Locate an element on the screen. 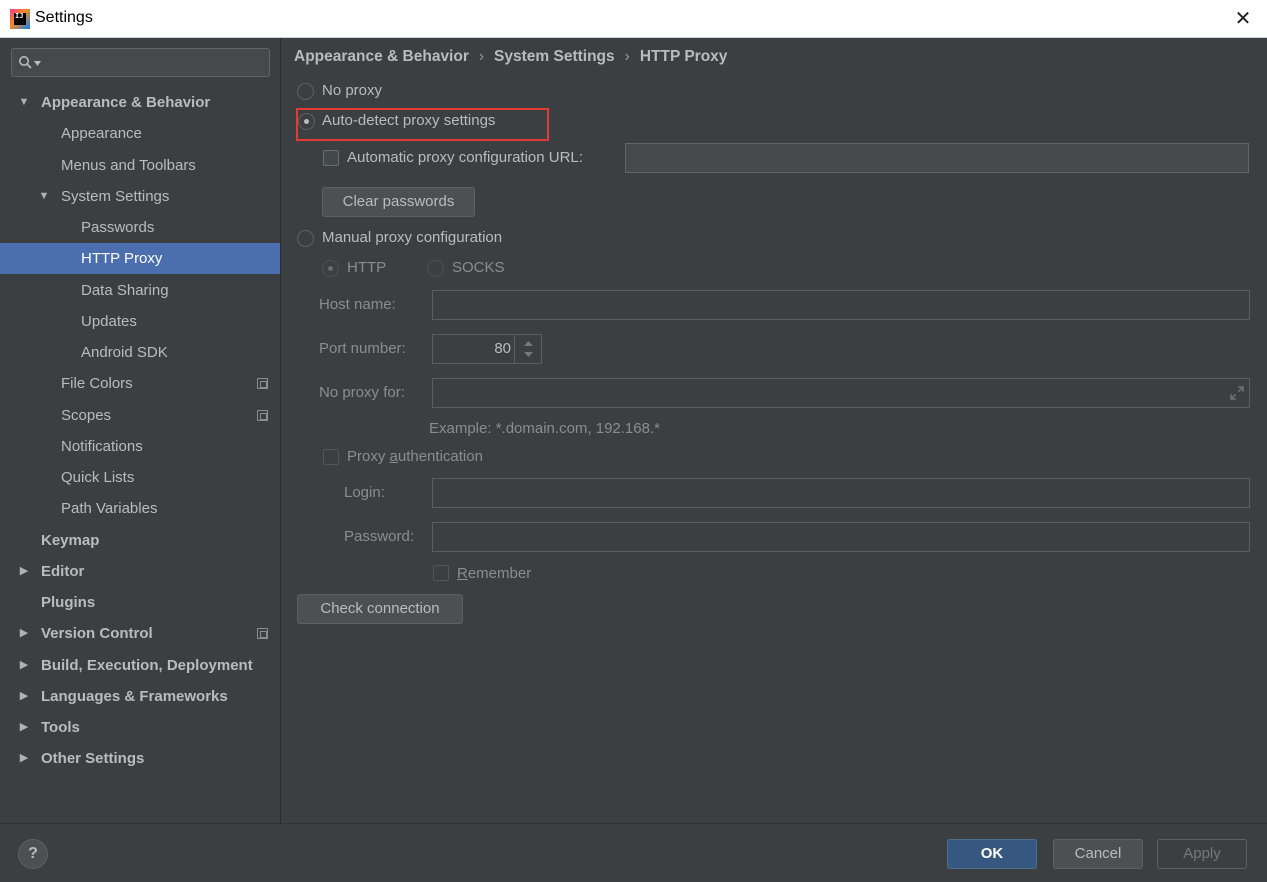 The width and height of the screenshot is (1267, 882). intellij-app-icon: IJ is located at coordinates (20, 19).